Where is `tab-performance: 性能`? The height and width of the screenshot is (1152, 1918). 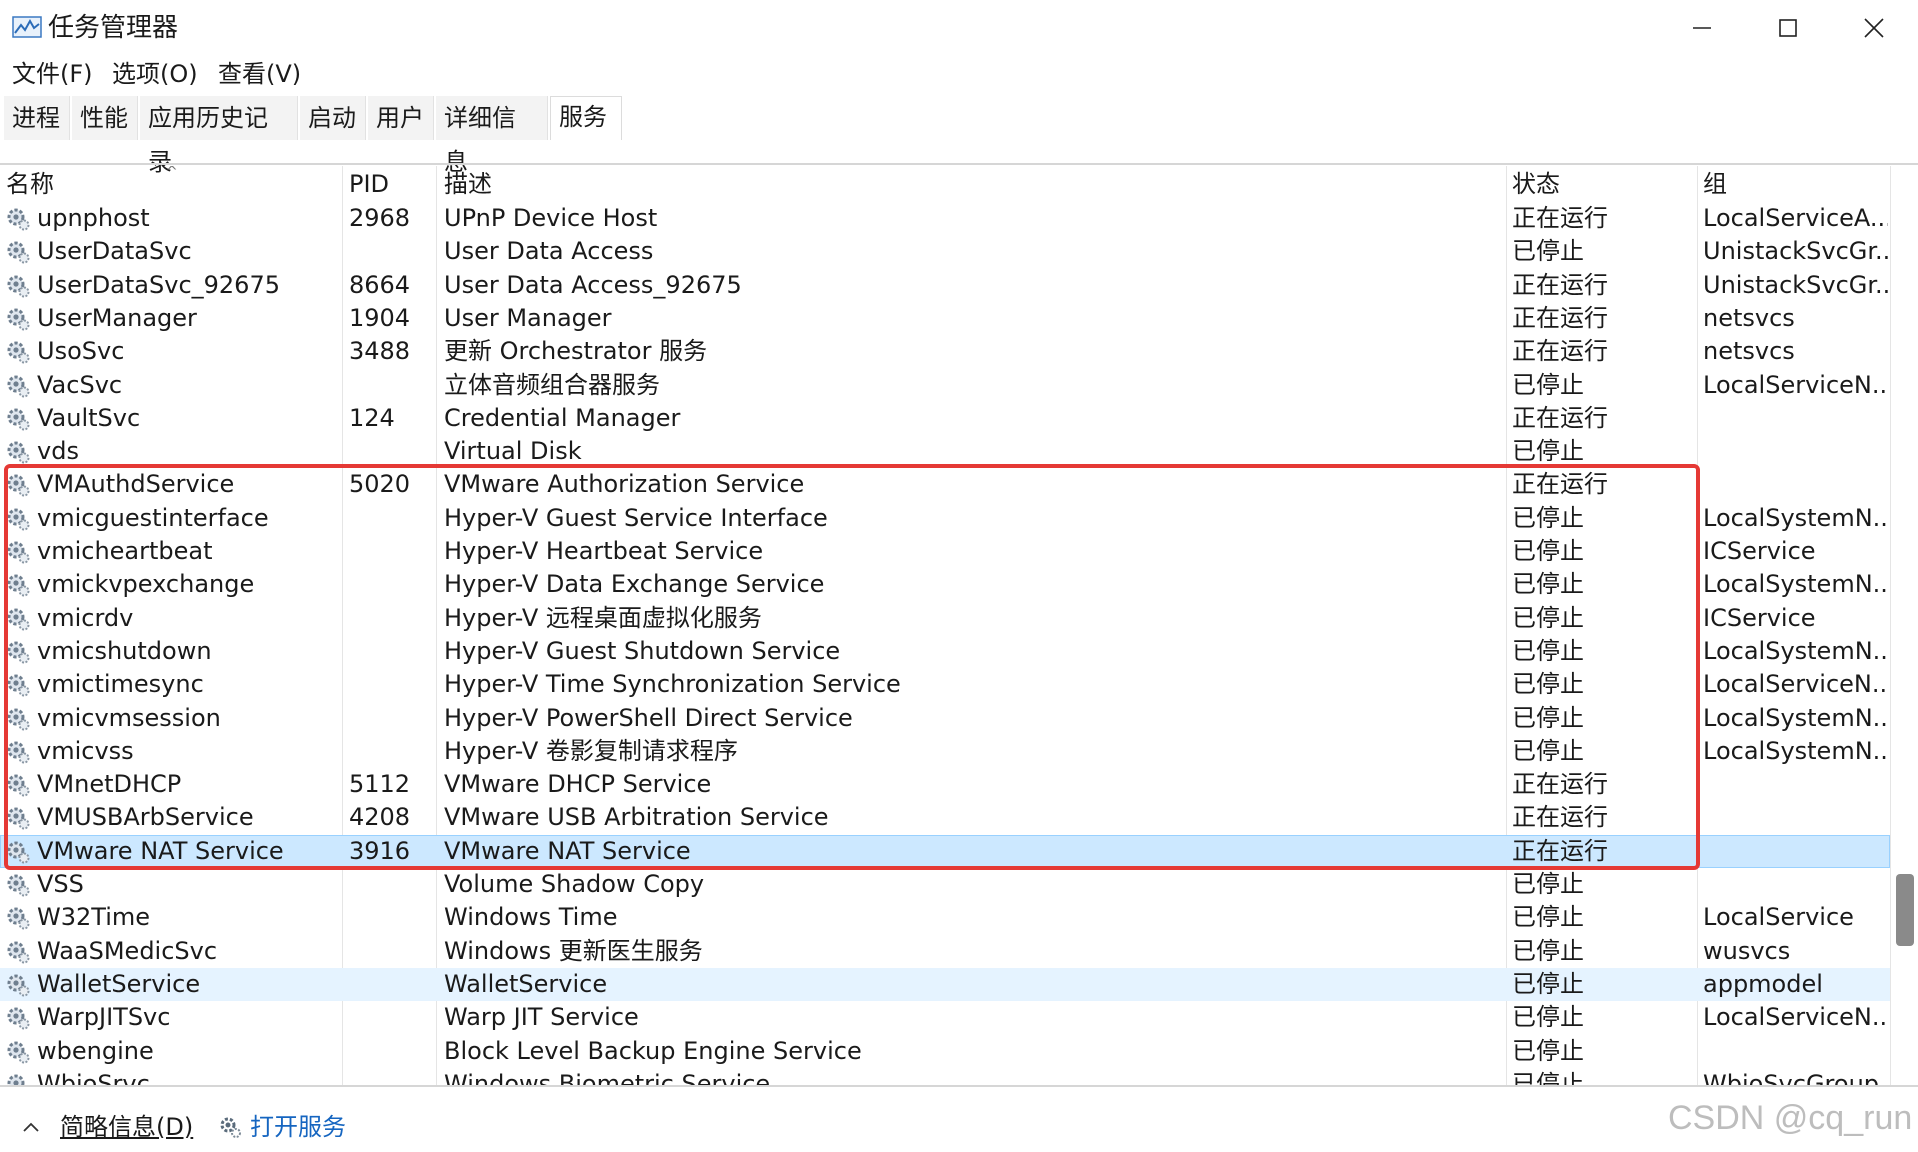
tab-performance: 性能 is located at coordinates (105, 118).